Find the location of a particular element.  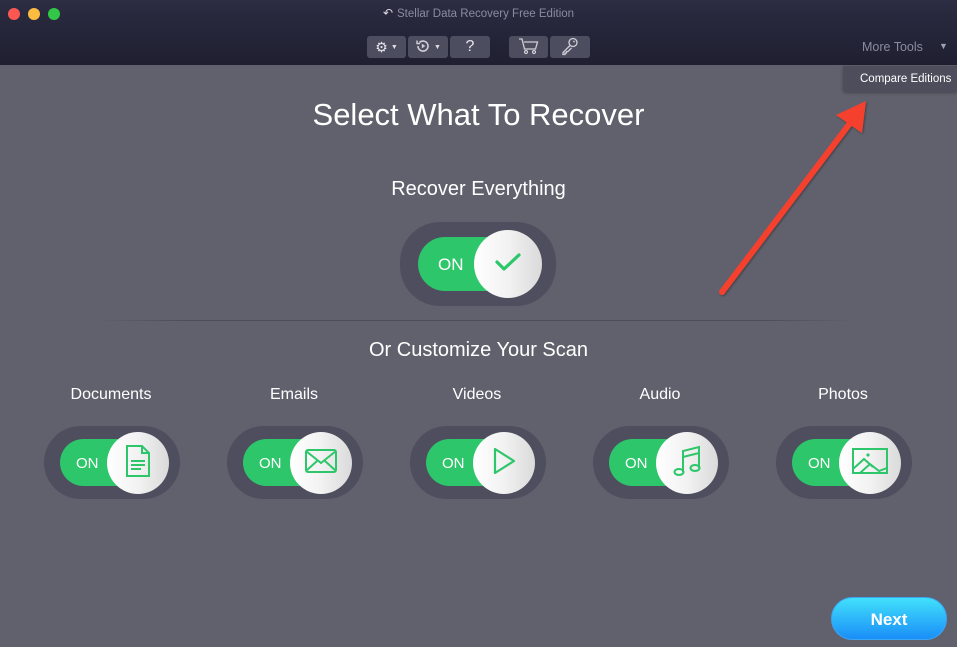

category-label-emails: Emails is located at coordinates (293, 394).